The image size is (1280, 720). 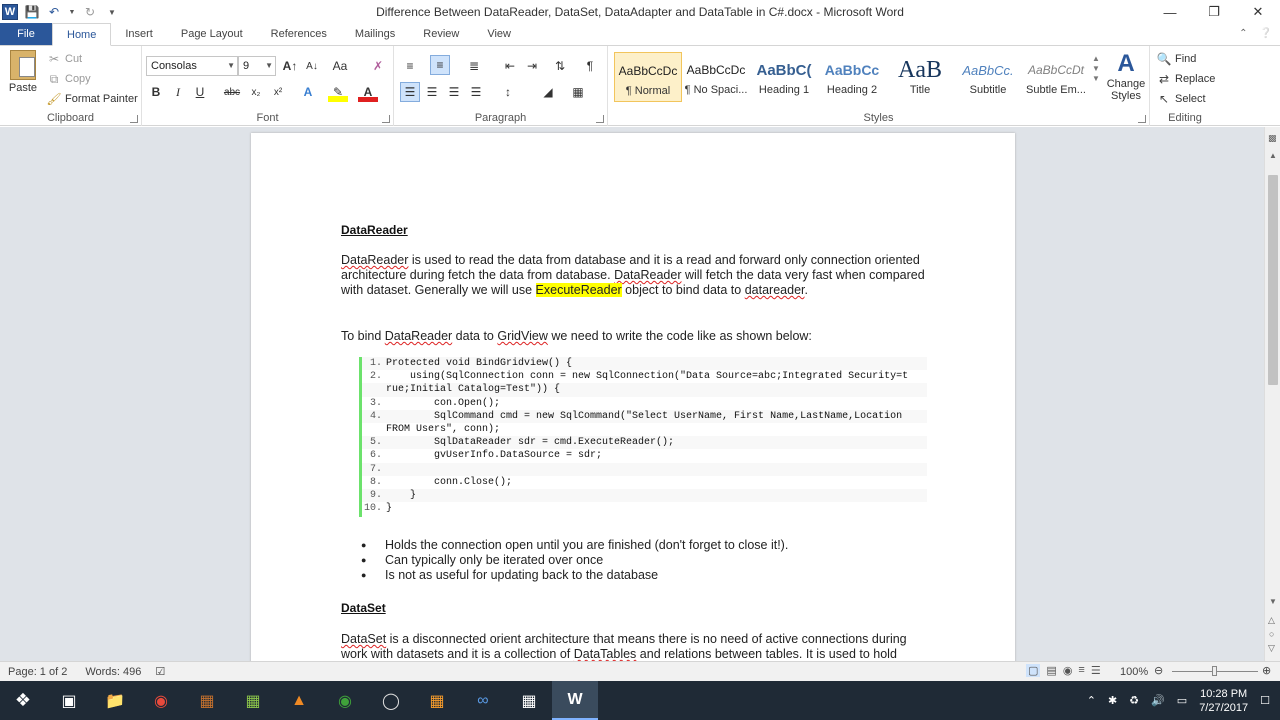 What do you see at coordinates (1271, 620) in the screenshot?
I see `previous-page-icon: △` at bounding box center [1271, 620].